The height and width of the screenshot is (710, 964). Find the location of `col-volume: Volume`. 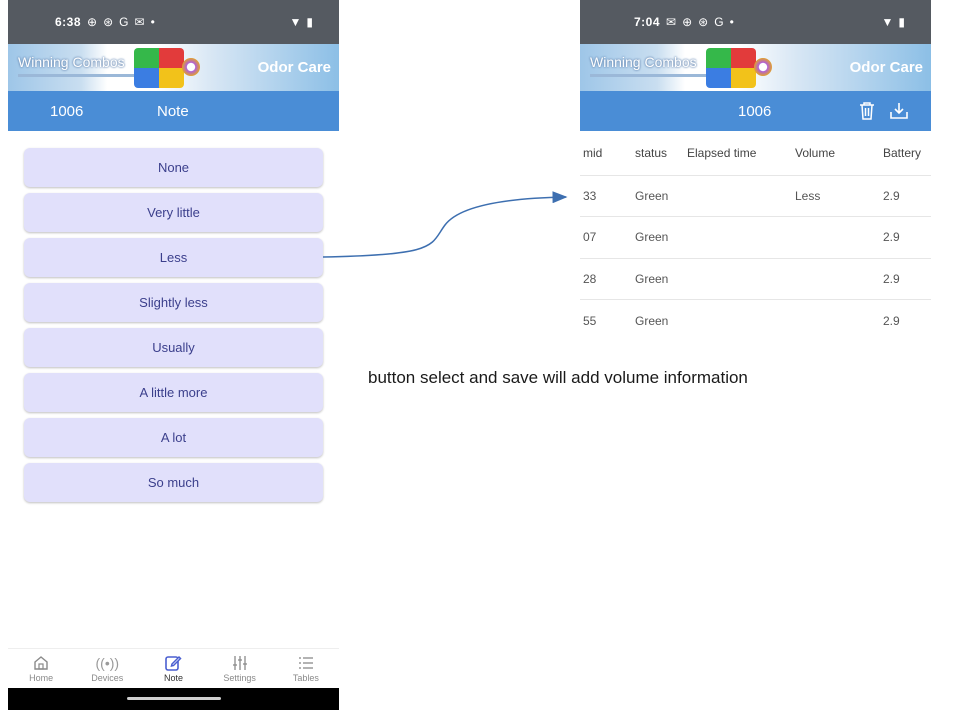

col-volume: Volume is located at coordinates (815, 152).